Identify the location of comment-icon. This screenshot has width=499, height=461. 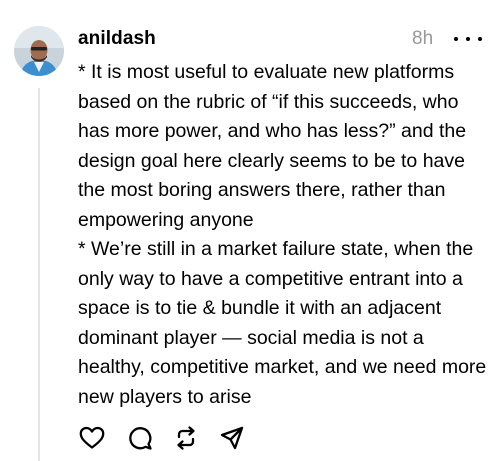
(140, 438).